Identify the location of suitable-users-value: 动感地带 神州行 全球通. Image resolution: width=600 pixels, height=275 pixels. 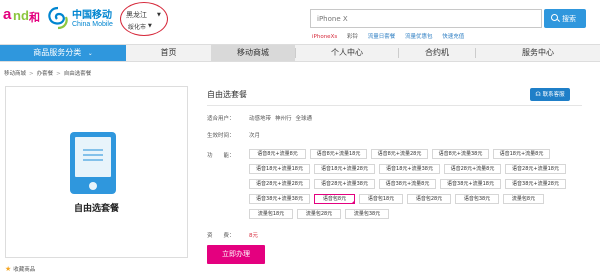
(282, 118).